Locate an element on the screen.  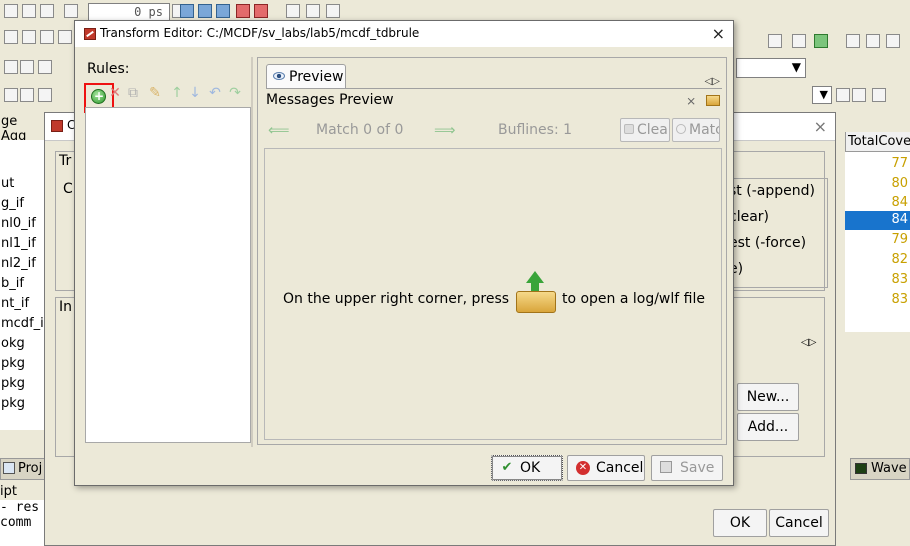
radio-option-clear: clear) is located at coordinates (749, 217).